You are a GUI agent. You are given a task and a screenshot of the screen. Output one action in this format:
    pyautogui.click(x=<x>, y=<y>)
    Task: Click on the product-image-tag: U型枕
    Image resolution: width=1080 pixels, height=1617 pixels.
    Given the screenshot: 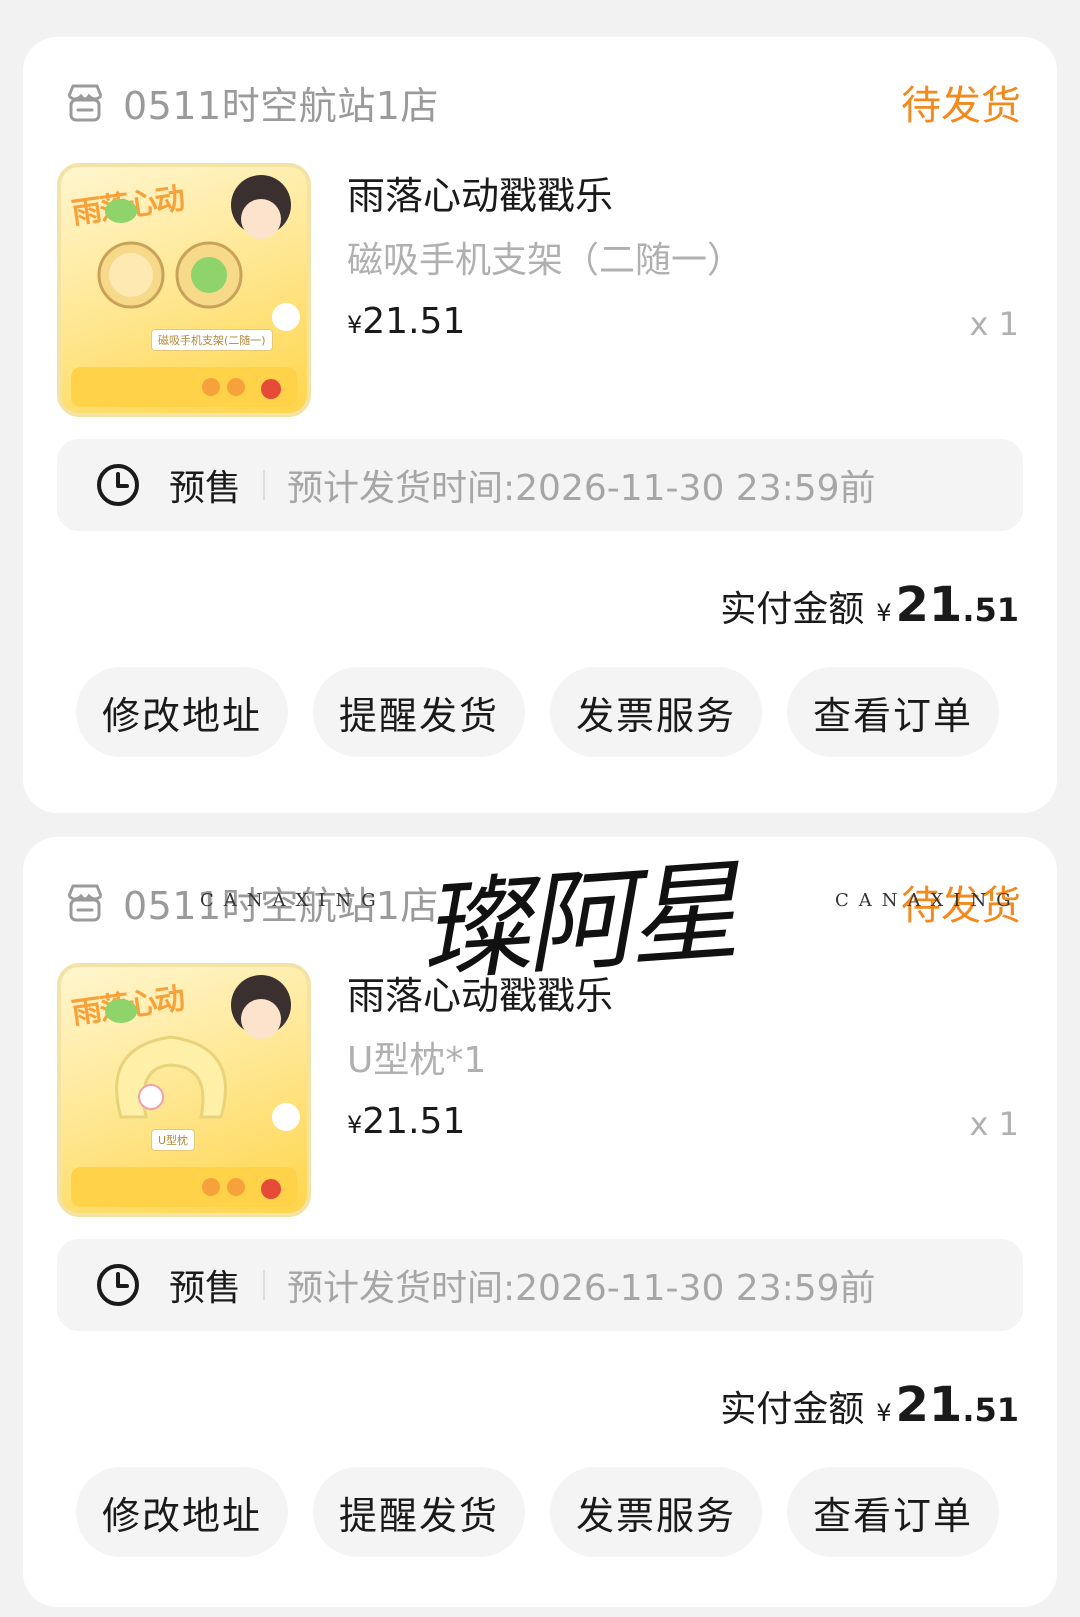 What is the action you would take?
    pyautogui.click(x=173, y=1140)
    